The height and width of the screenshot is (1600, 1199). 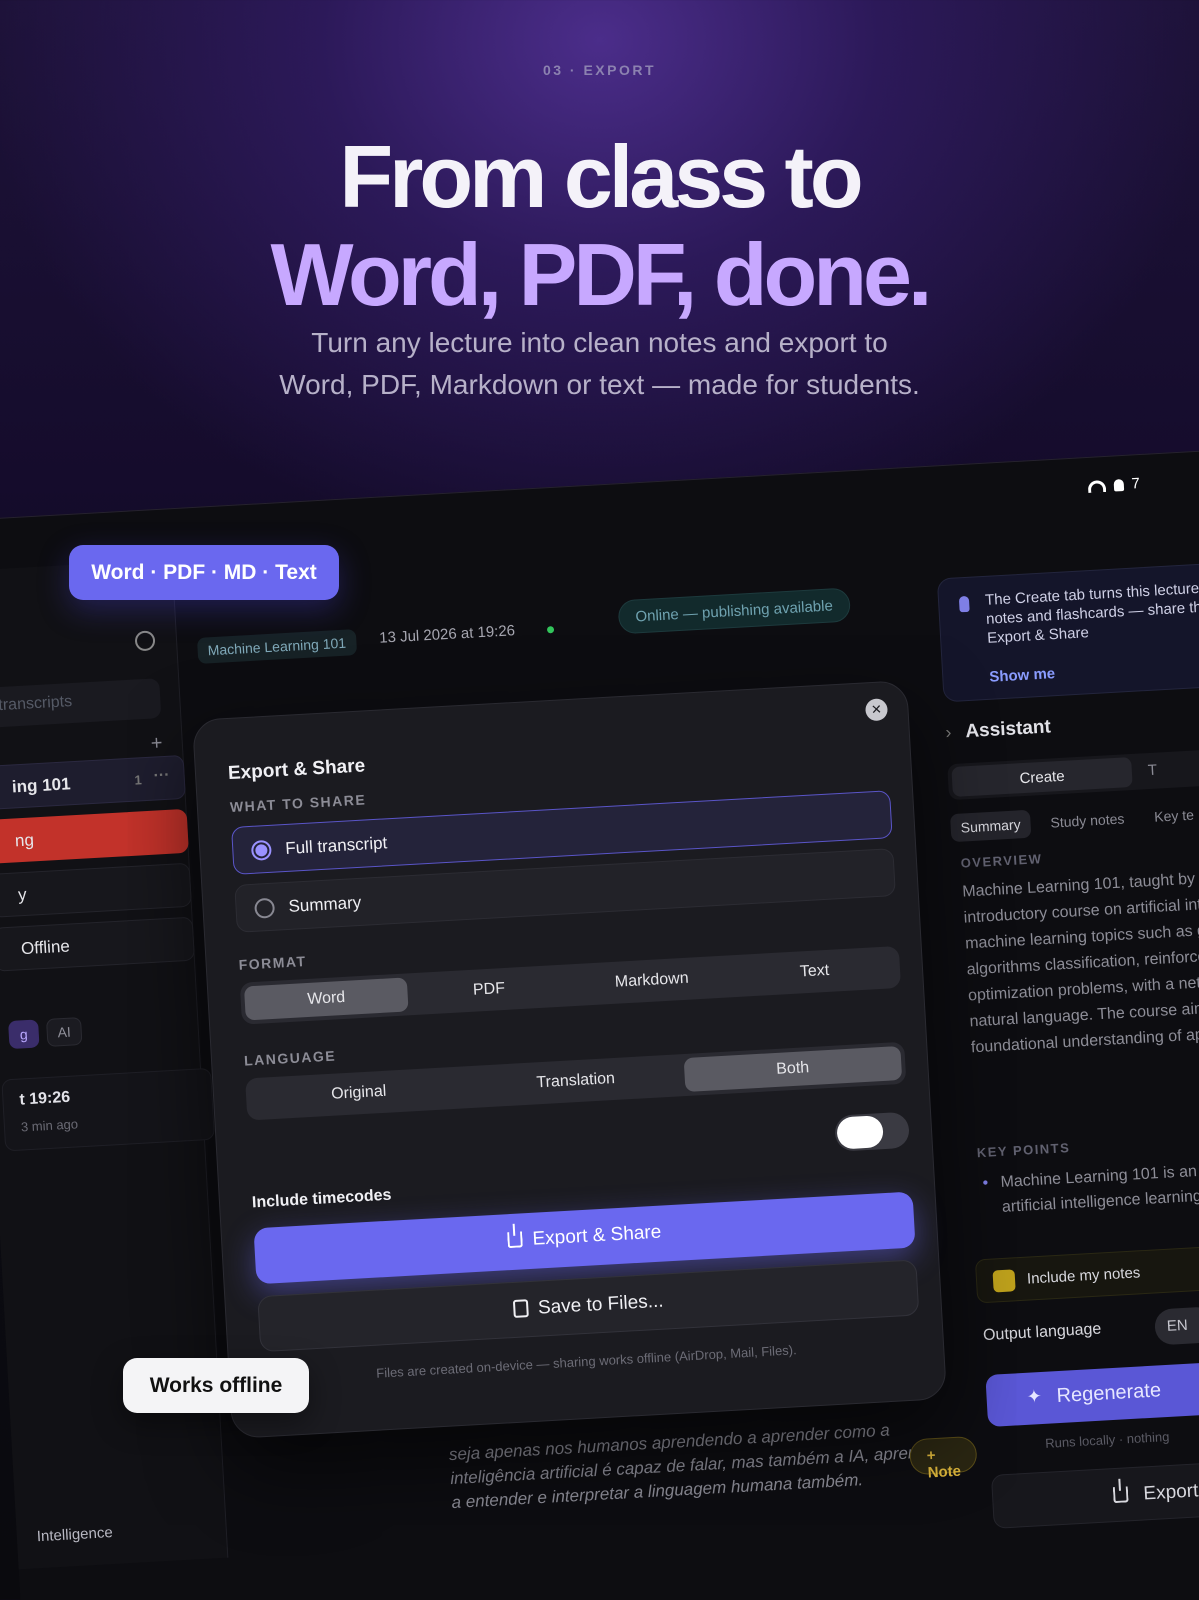 What do you see at coordinates (601, 274) in the screenshot?
I see `headline-line-2: Word, PDF, done.` at bounding box center [601, 274].